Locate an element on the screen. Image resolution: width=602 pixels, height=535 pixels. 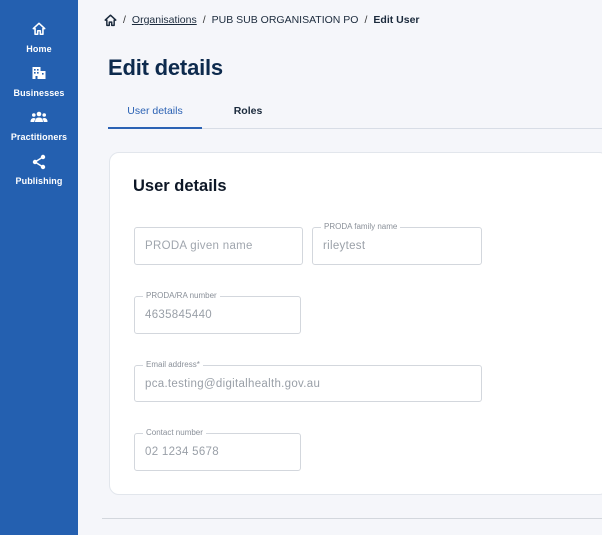
breadcrumb-current: Edit User is located at coordinates (396, 20).